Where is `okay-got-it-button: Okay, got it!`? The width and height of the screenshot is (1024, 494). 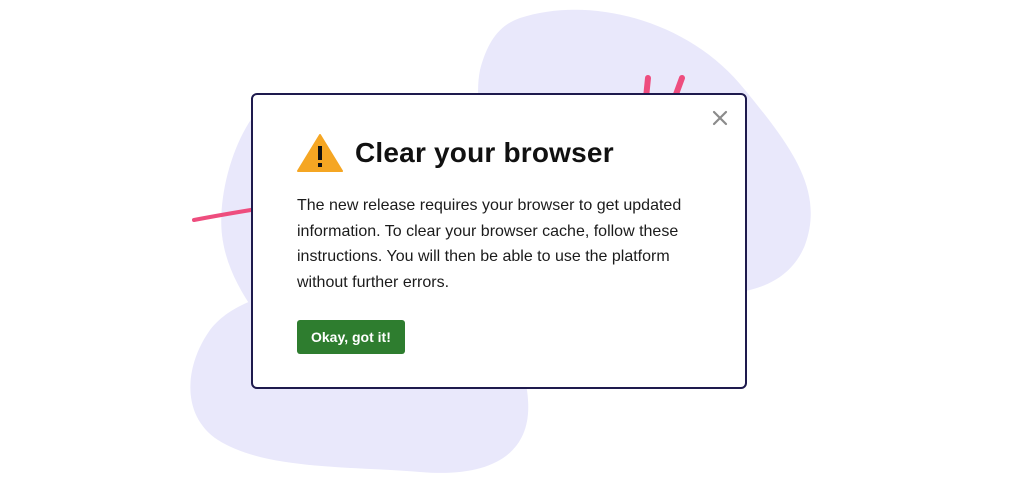
okay-got-it-button: Okay, got it! is located at coordinates (351, 337).